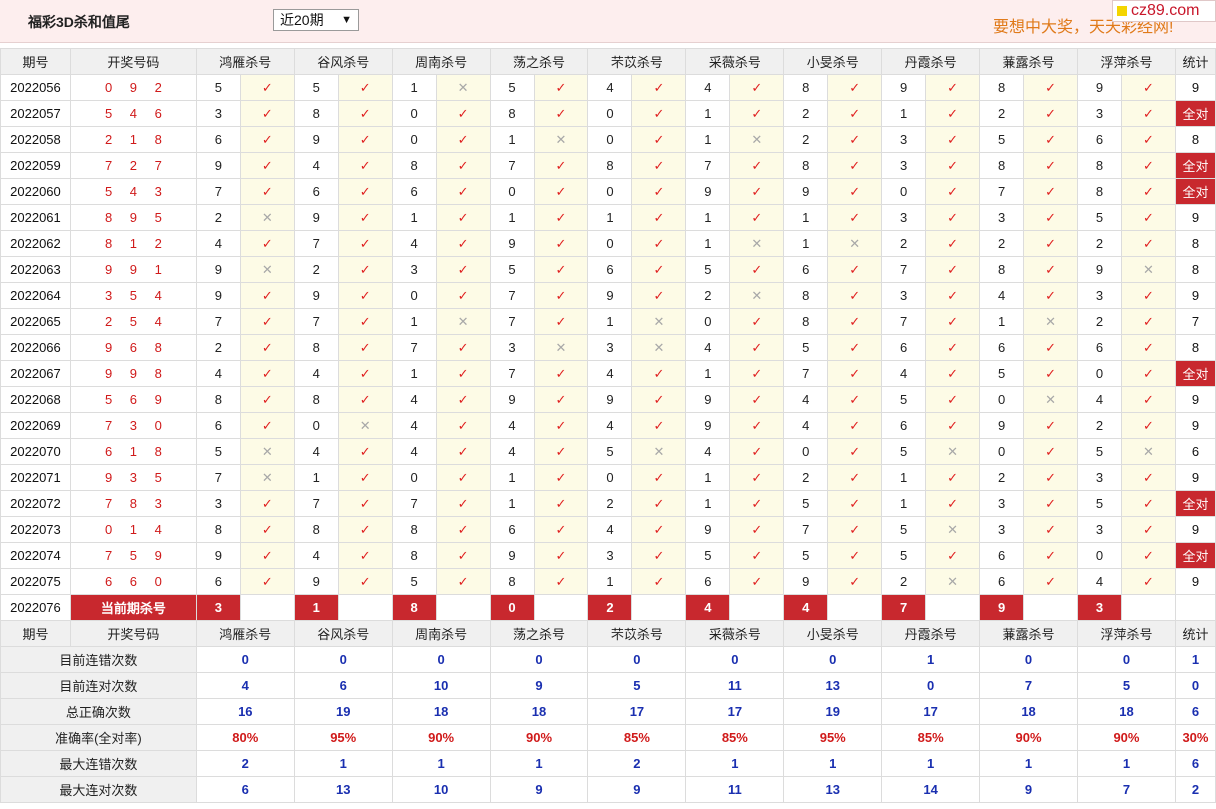 This screenshot has height=809, width=1216. What do you see at coordinates (931, 737) in the screenshot?
I see `summary-value: 85%` at bounding box center [931, 737].